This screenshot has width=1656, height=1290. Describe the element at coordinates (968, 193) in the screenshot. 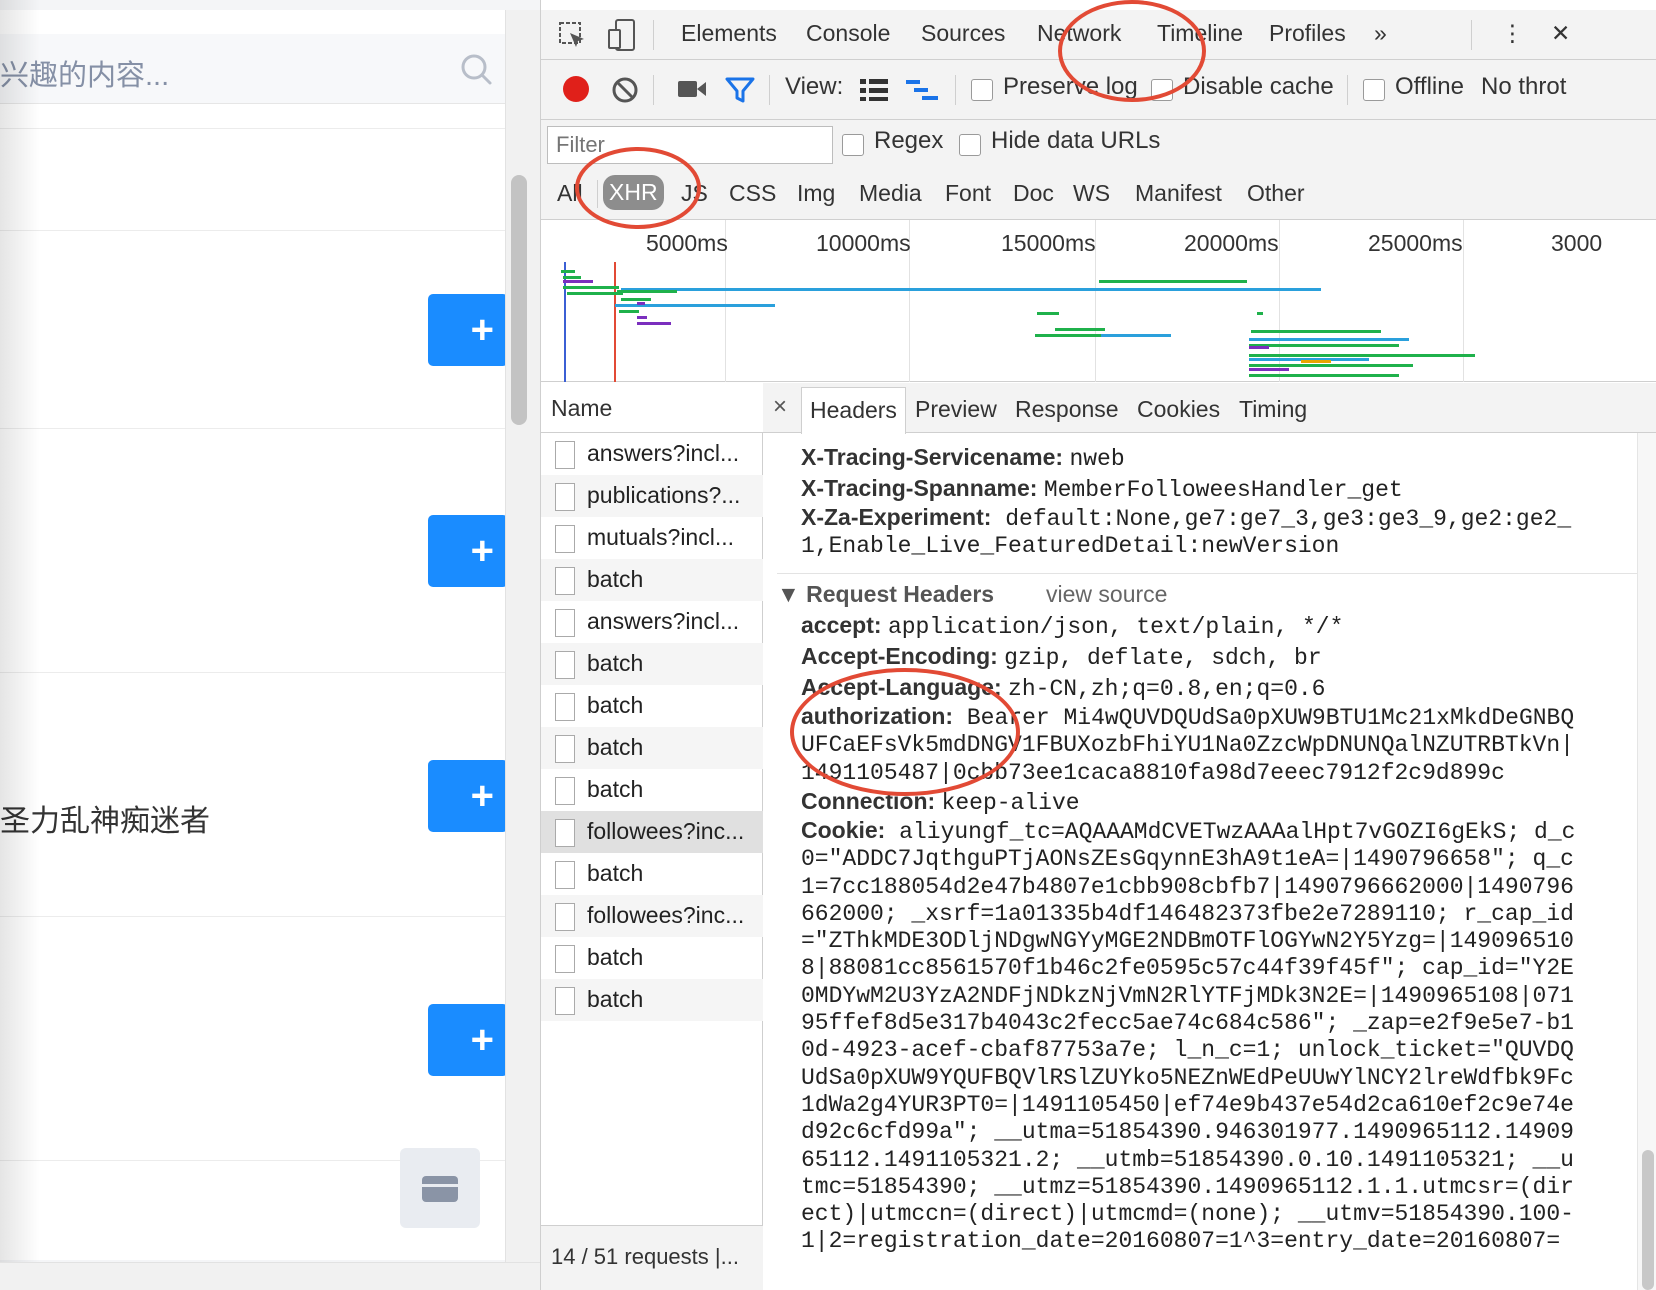

I see `type-font: Font` at that location.